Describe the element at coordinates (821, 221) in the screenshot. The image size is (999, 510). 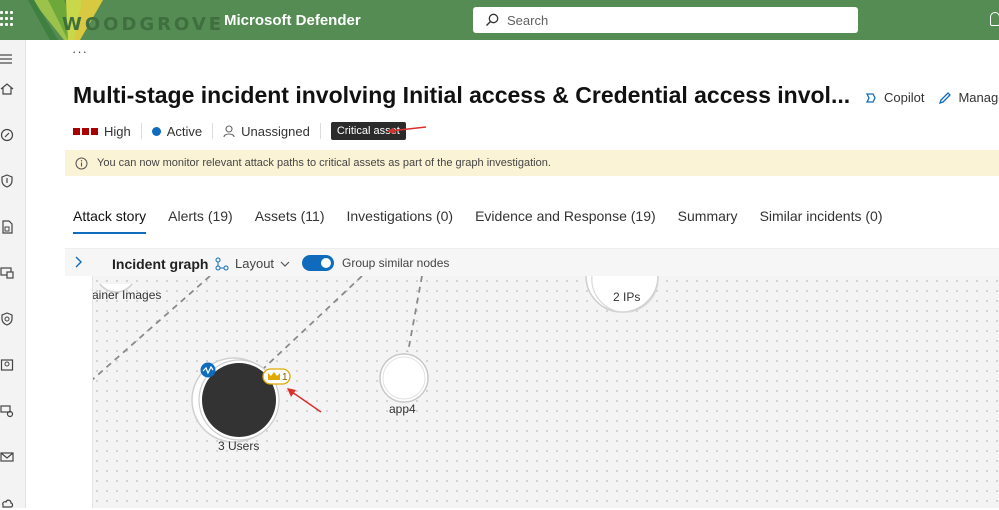
I see `tab-similar-incidents: Similar incidents (0)` at that location.